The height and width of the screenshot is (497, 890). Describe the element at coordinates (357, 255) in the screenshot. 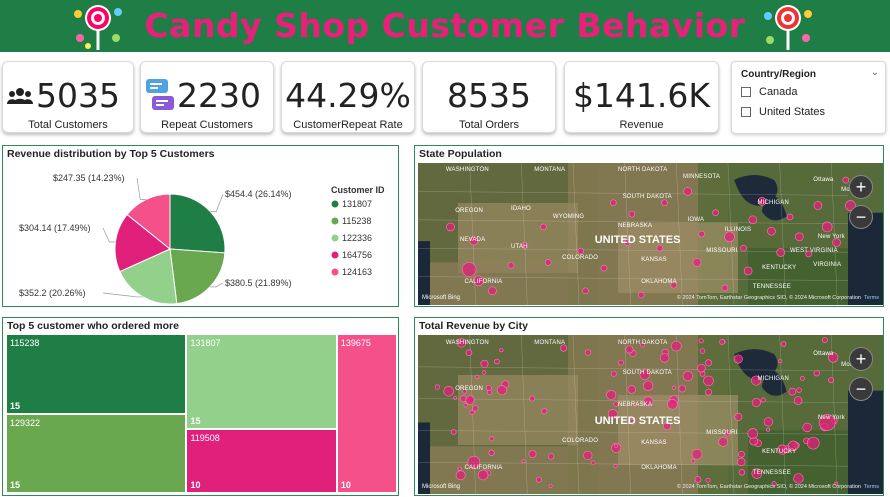

I see `legend-item-164756: 164756` at that location.